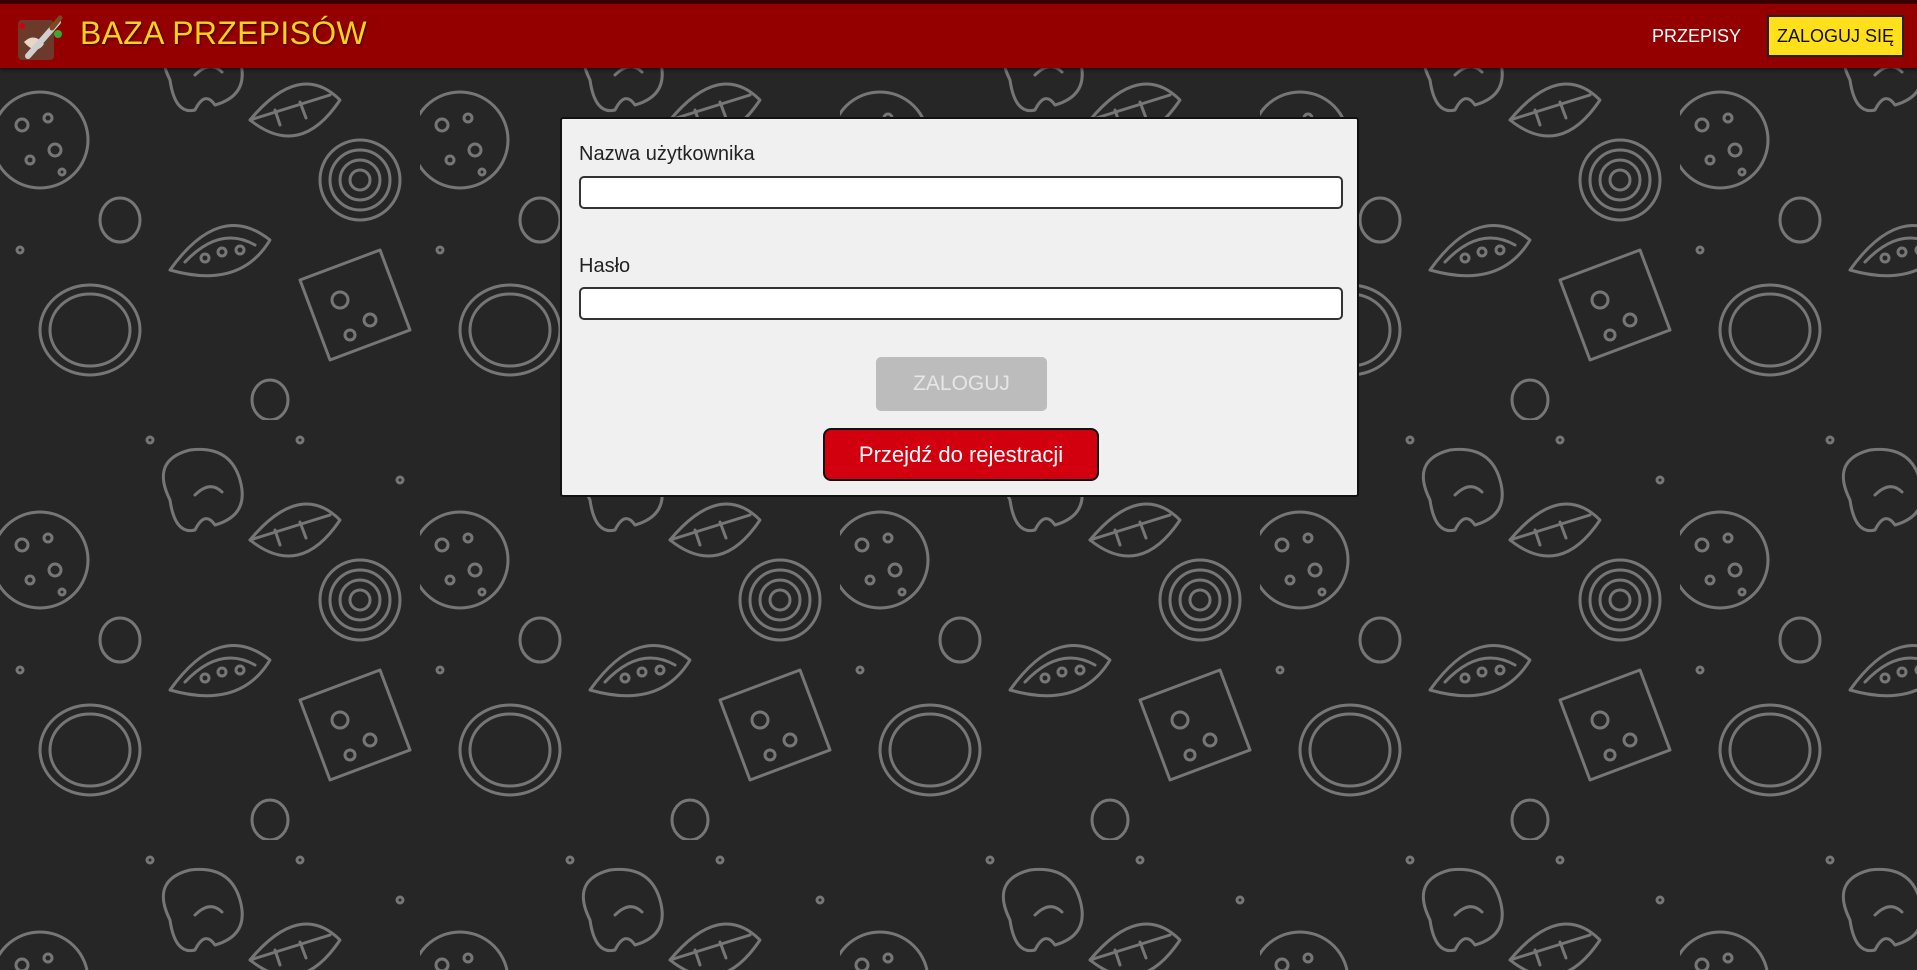 The image size is (1917, 970). I want to click on brand-title: BAZA PRZEPISÓW, so click(223, 33).